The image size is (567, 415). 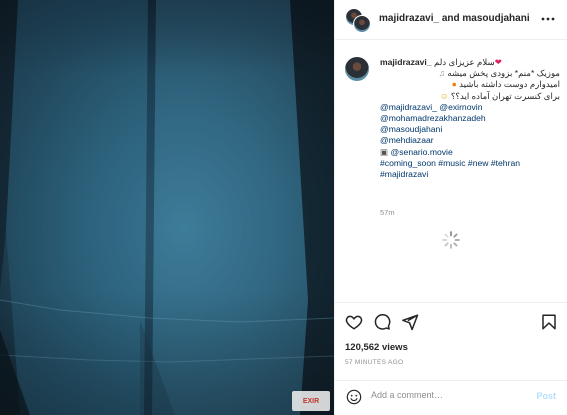 What do you see at coordinates (444, 95) in the screenshot?
I see `smile-emoji-icon: ☺` at bounding box center [444, 95].